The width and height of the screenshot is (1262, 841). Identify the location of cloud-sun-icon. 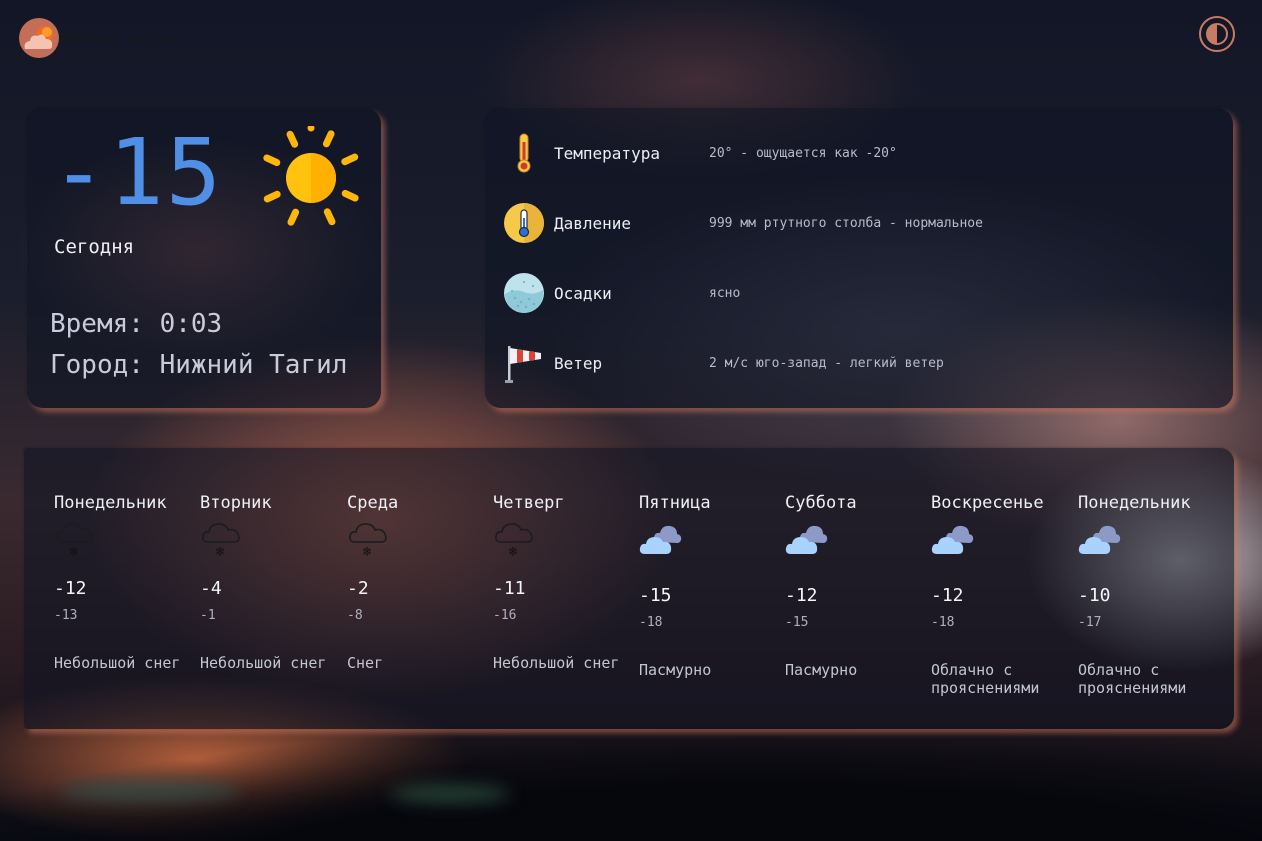
(39, 38).